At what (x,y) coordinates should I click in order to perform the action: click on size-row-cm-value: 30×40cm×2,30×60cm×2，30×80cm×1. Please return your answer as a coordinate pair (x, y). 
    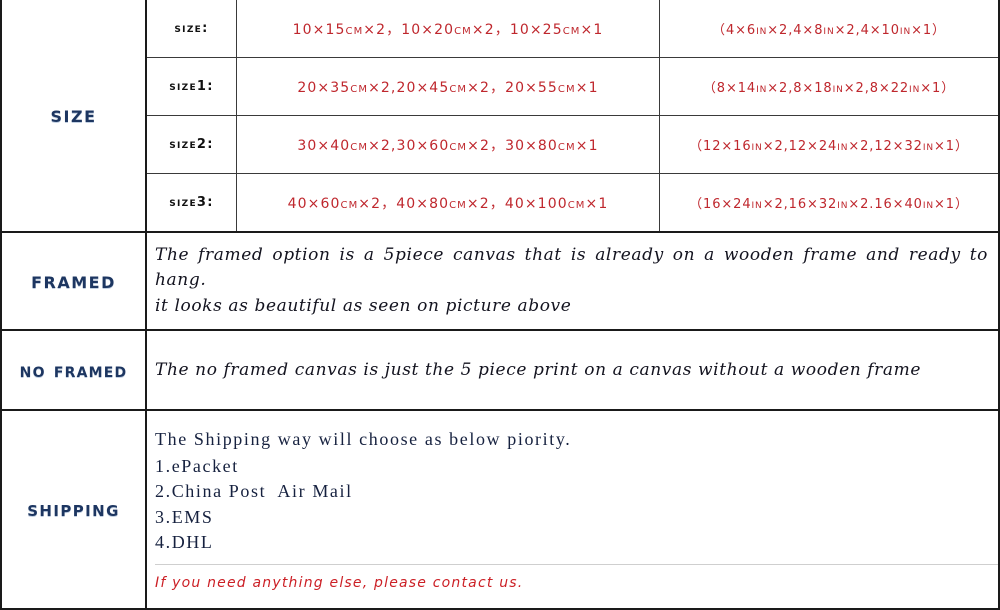
    Looking at the image, I should click on (448, 145).